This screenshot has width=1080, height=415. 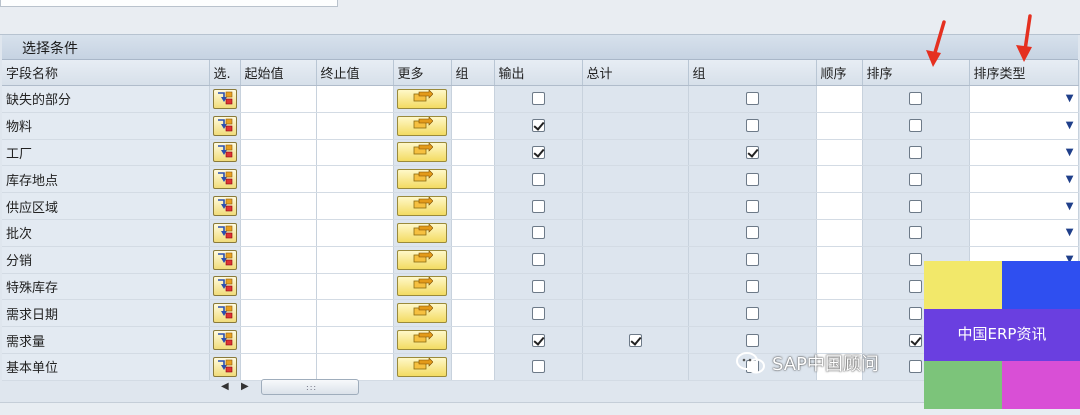 What do you see at coordinates (422, 73) in the screenshot?
I see `header-more: 更多` at bounding box center [422, 73].